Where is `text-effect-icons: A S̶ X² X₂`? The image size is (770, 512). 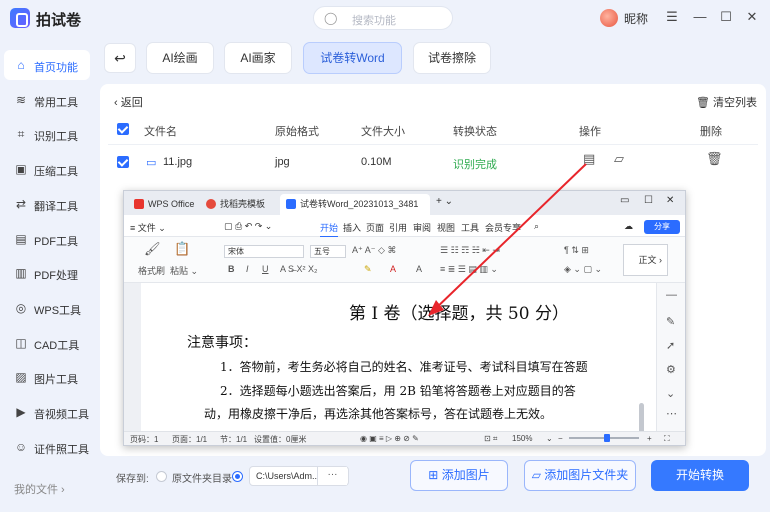 text-effect-icons: A S̶ X² X₂ is located at coordinates (299, 269).